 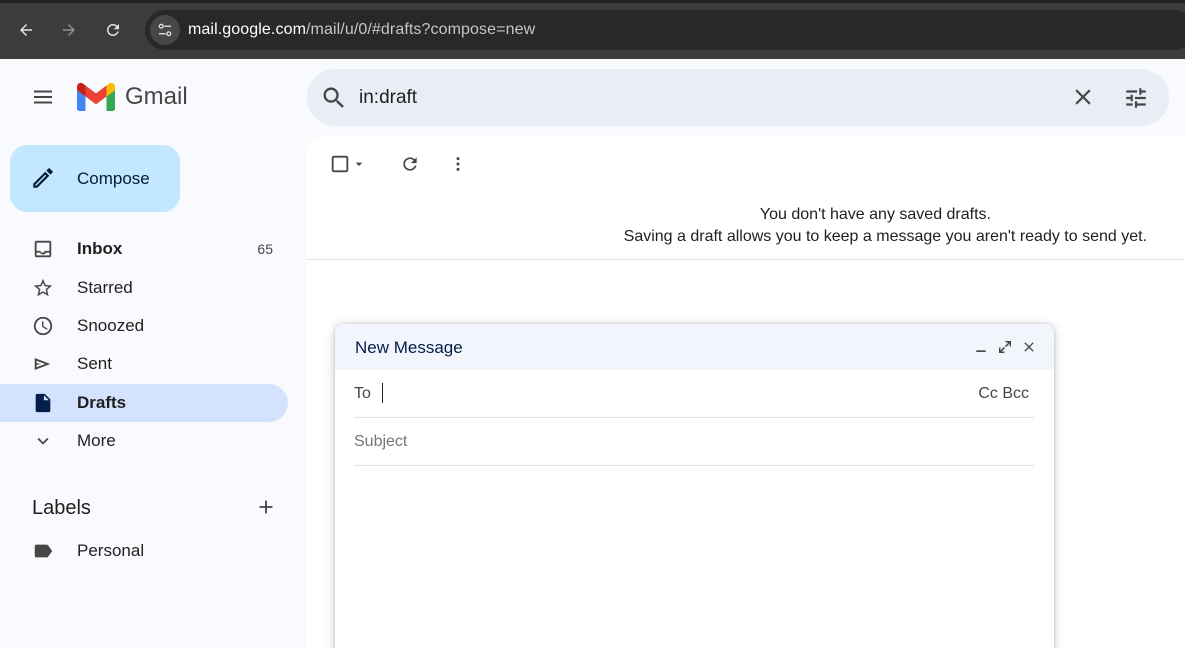 What do you see at coordinates (43, 249) in the screenshot?
I see `inbox-icon` at bounding box center [43, 249].